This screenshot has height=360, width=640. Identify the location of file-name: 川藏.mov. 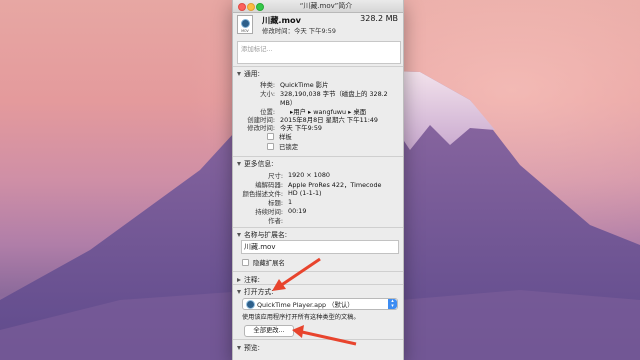
(281, 20).